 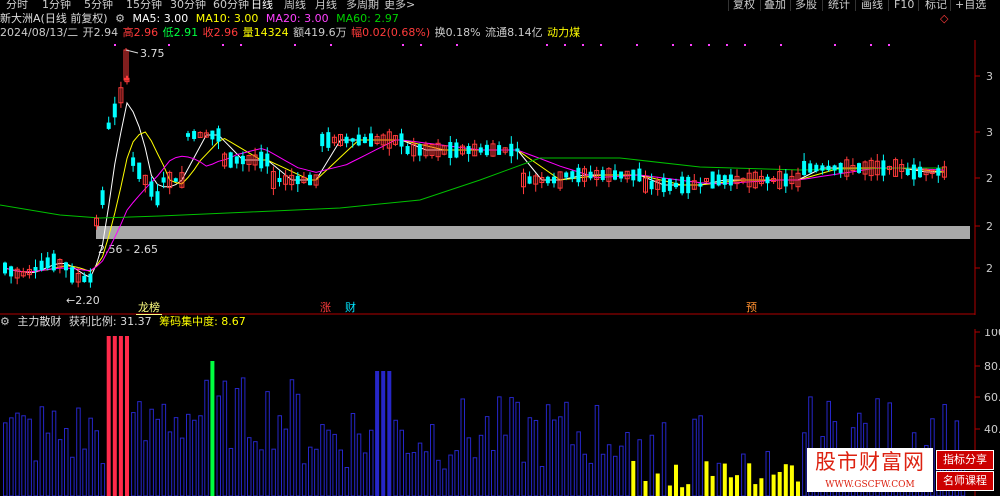 I want to click on event-badge-dragon: 龙榜, so click(x=149, y=308).